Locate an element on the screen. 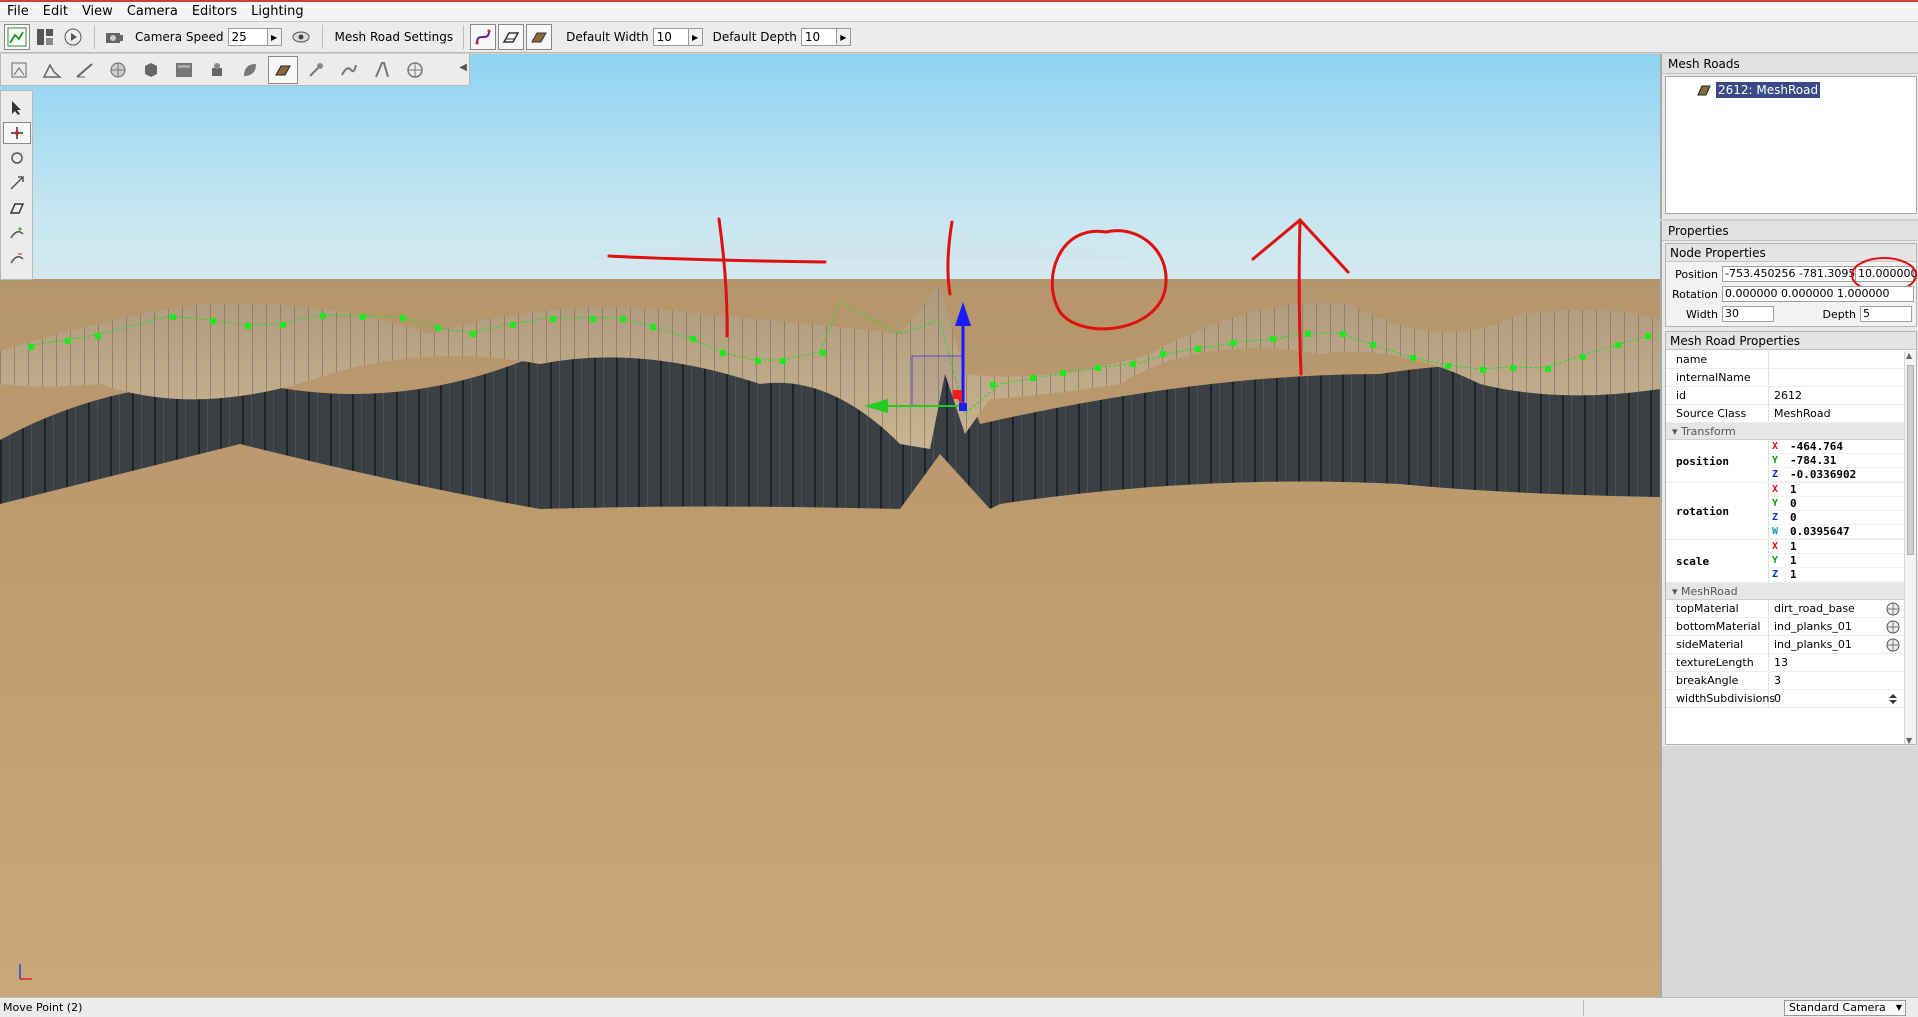  status-bar: Move Point (2) Standard Camera ▼ is located at coordinates (959, 1007).